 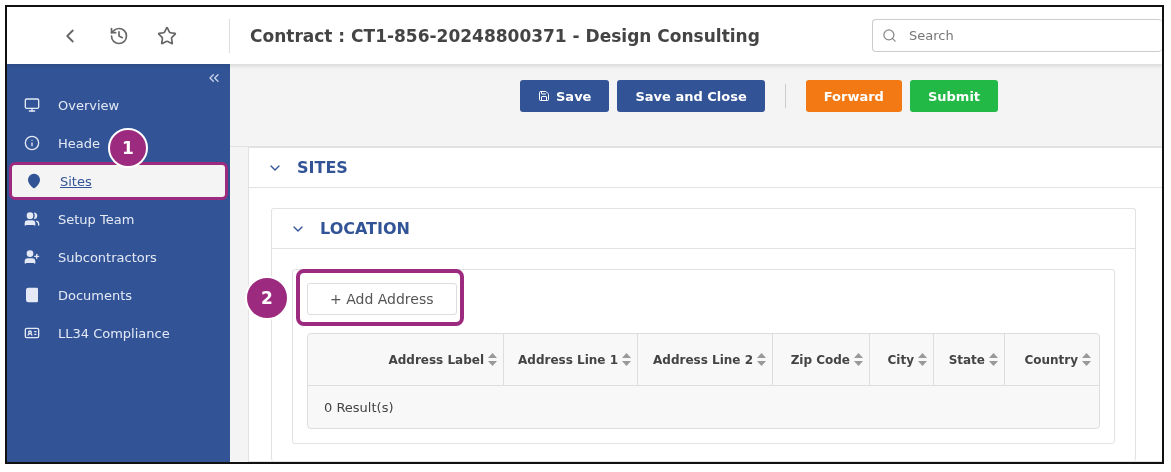 What do you see at coordinates (73, 219) in the screenshot?
I see `sidebar-item: Setup Team` at bounding box center [73, 219].